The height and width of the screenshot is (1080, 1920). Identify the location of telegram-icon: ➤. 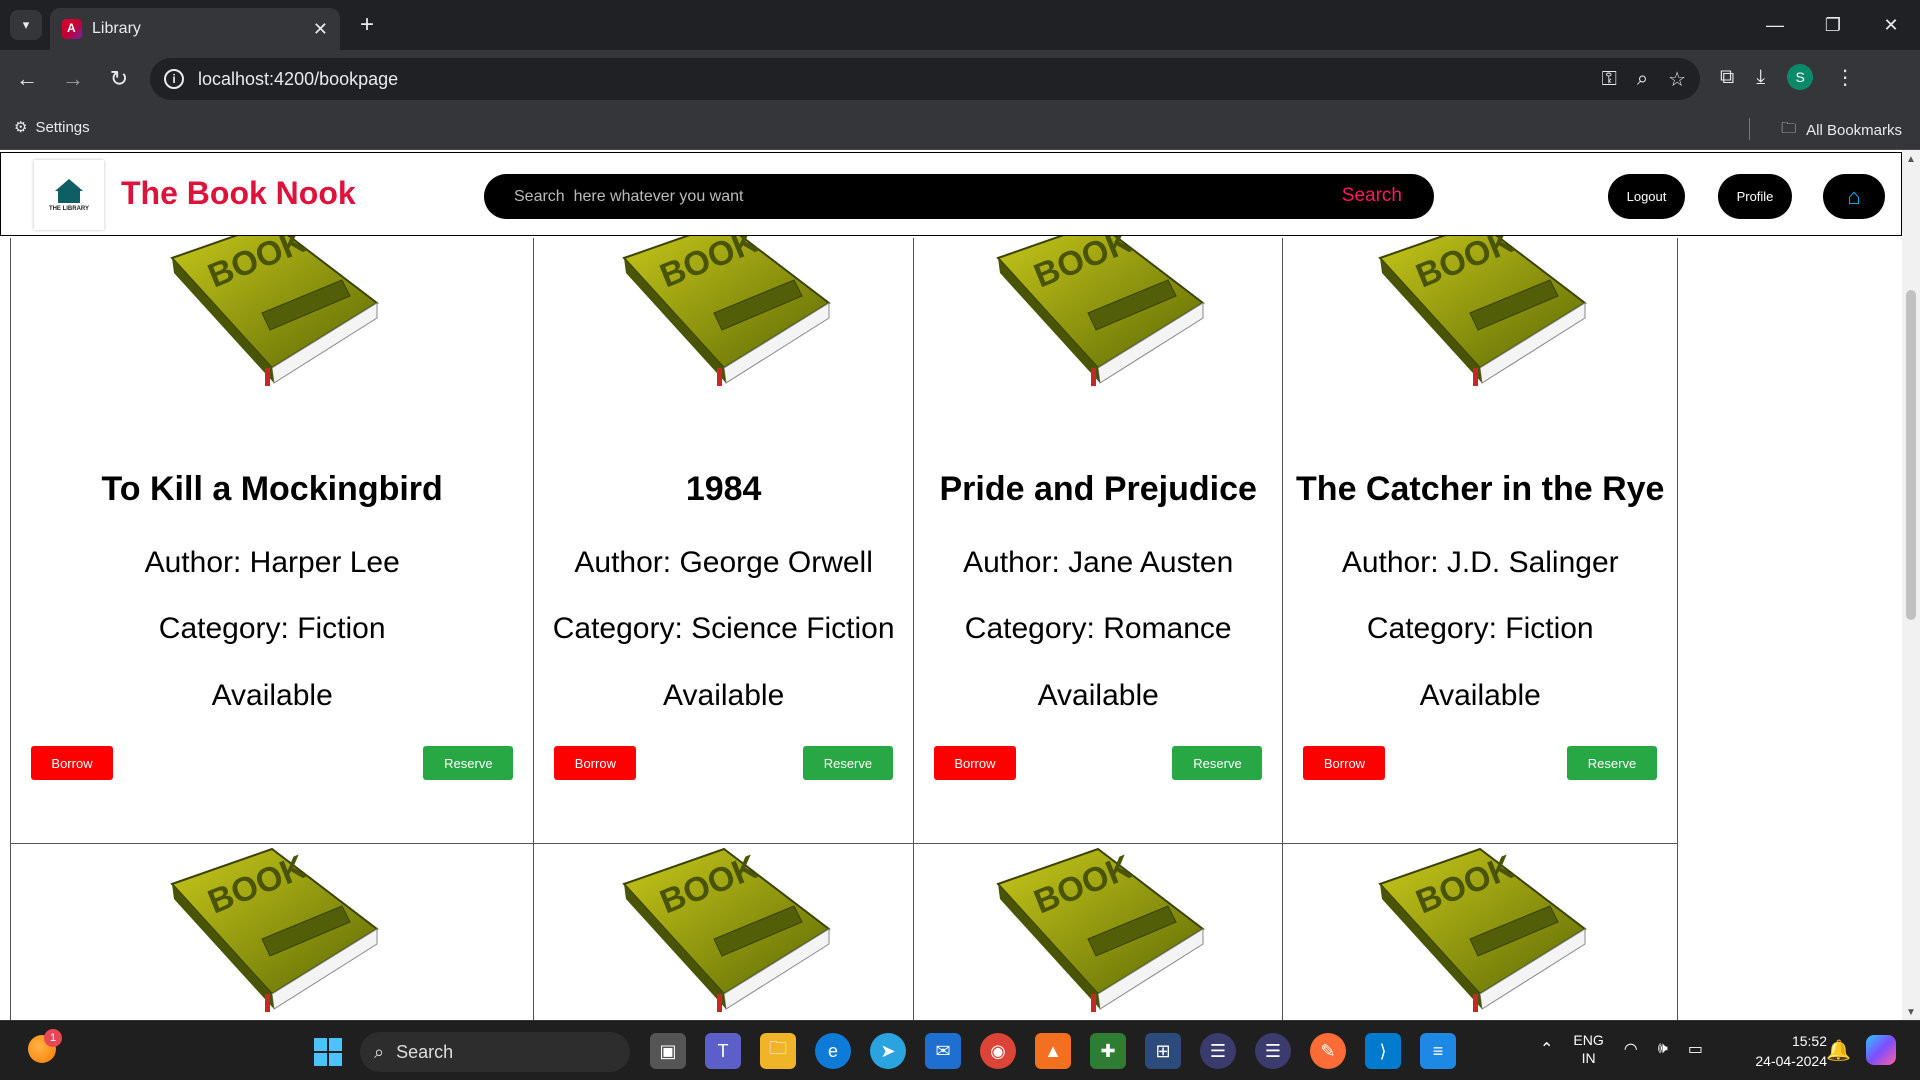
(888, 1051).